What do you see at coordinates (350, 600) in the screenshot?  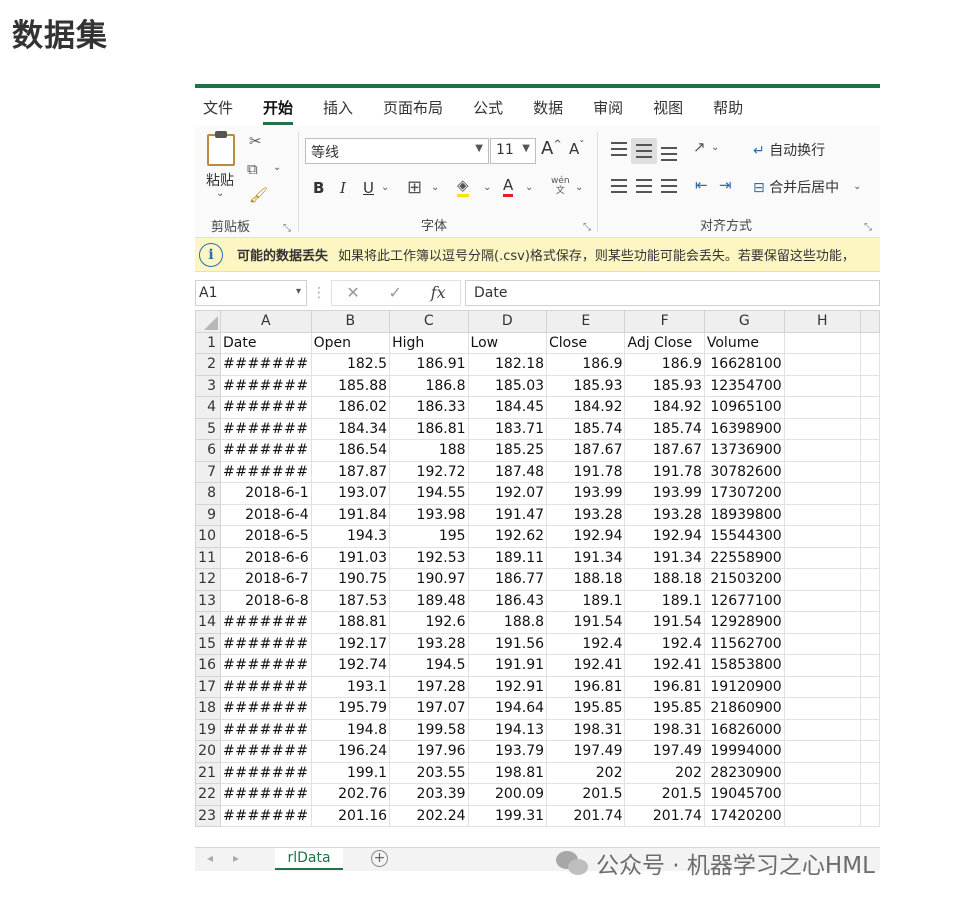 I see `cell: 187.53` at bounding box center [350, 600].